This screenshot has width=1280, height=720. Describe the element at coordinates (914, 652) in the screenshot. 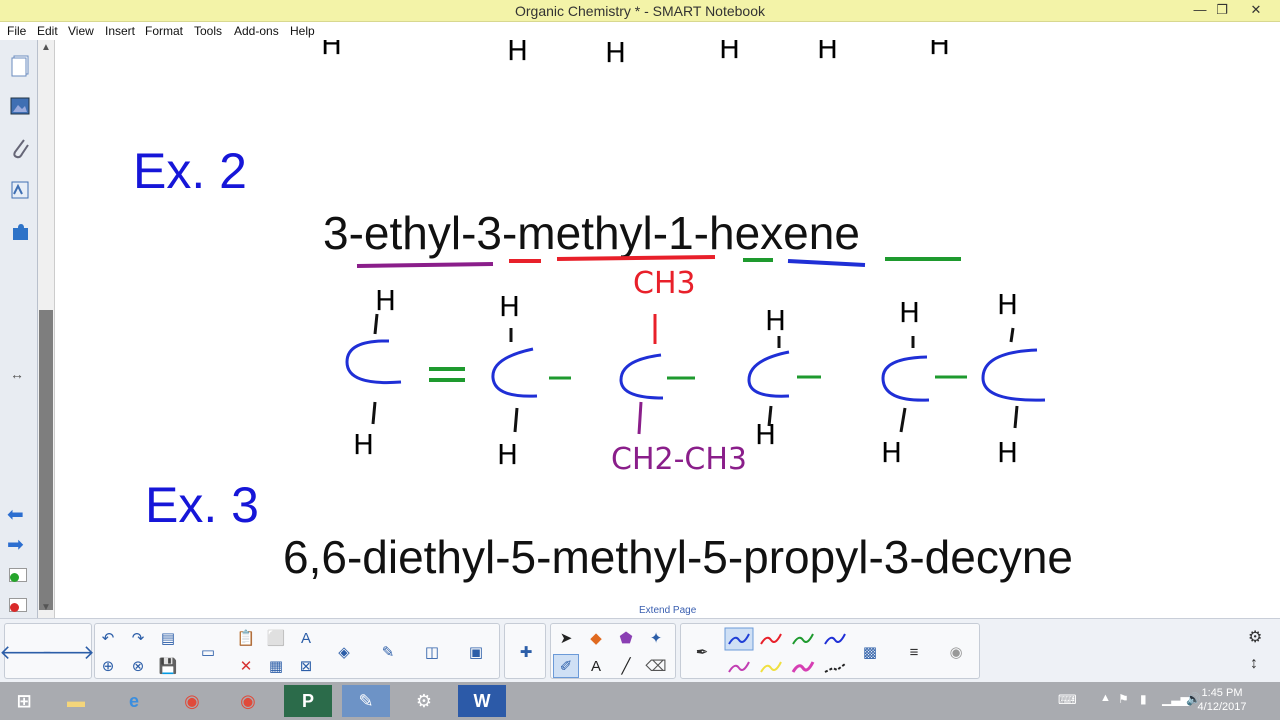

I see `line-style-icon: ≡` at that location.